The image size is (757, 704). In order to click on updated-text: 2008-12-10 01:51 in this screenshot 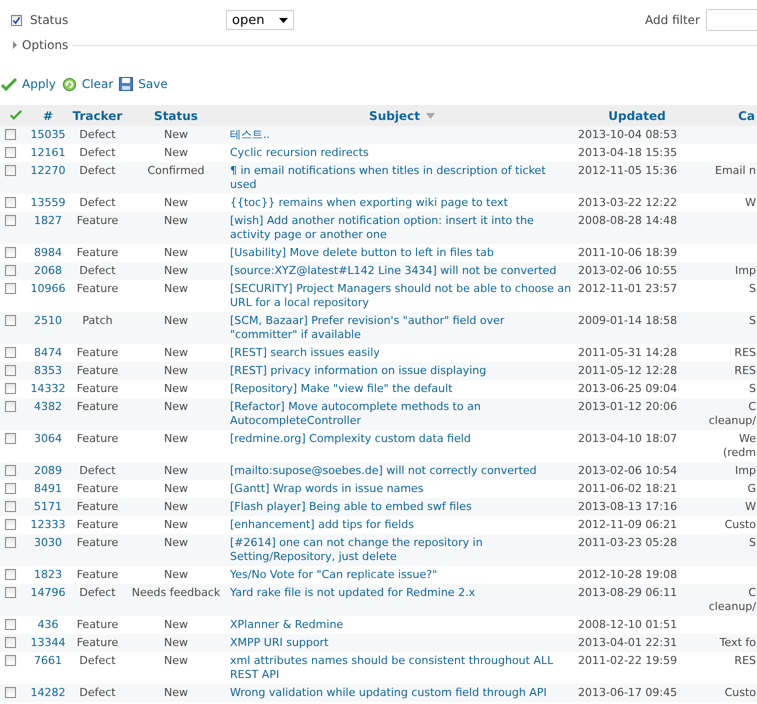, I will do `click(628, 624)`.